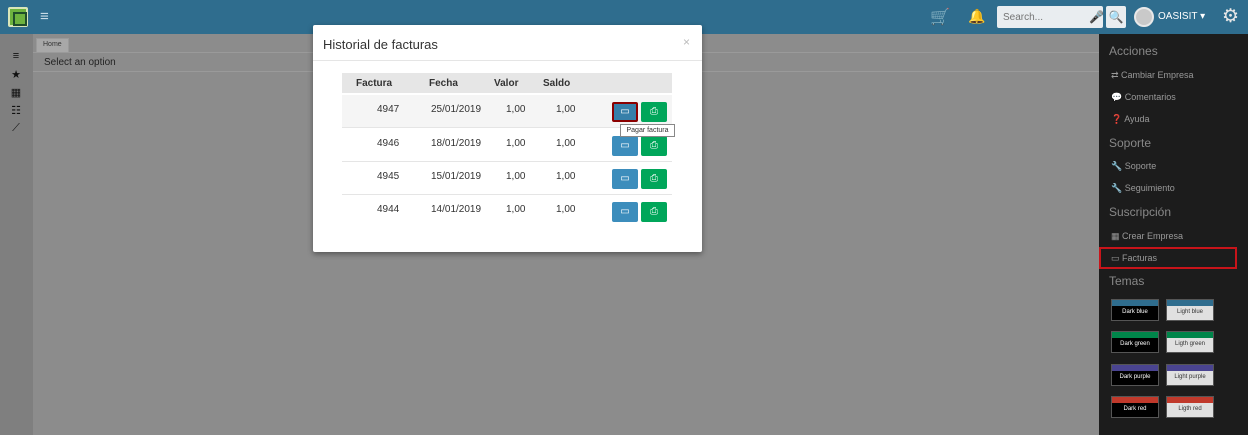 The height and width of the screenshot is (435, 1248). Describe the element at coordinates (18, 17) in the screenshot. I see `app-logo` at that location.